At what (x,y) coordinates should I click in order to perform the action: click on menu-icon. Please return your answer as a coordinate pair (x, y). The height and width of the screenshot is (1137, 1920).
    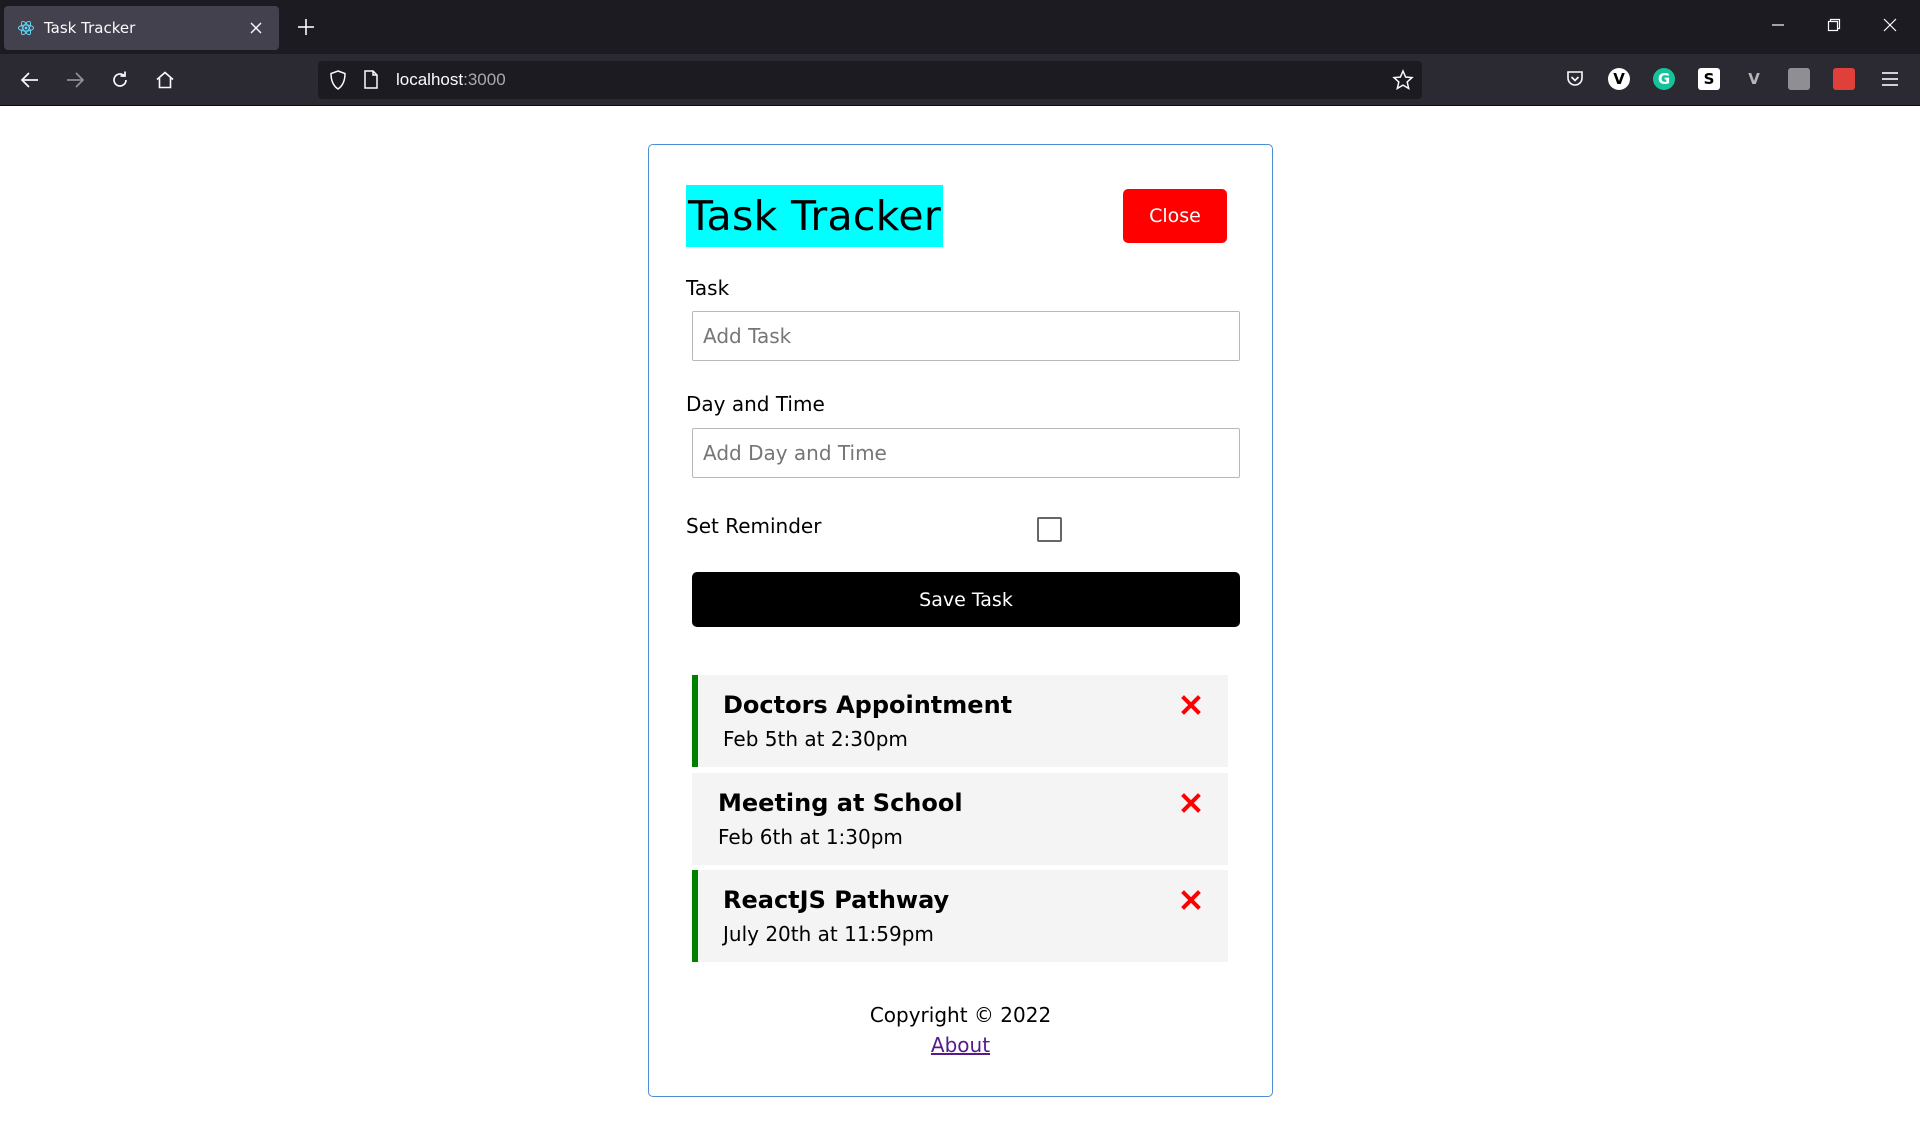
    Looking at the image, I should click on (1890, 79).